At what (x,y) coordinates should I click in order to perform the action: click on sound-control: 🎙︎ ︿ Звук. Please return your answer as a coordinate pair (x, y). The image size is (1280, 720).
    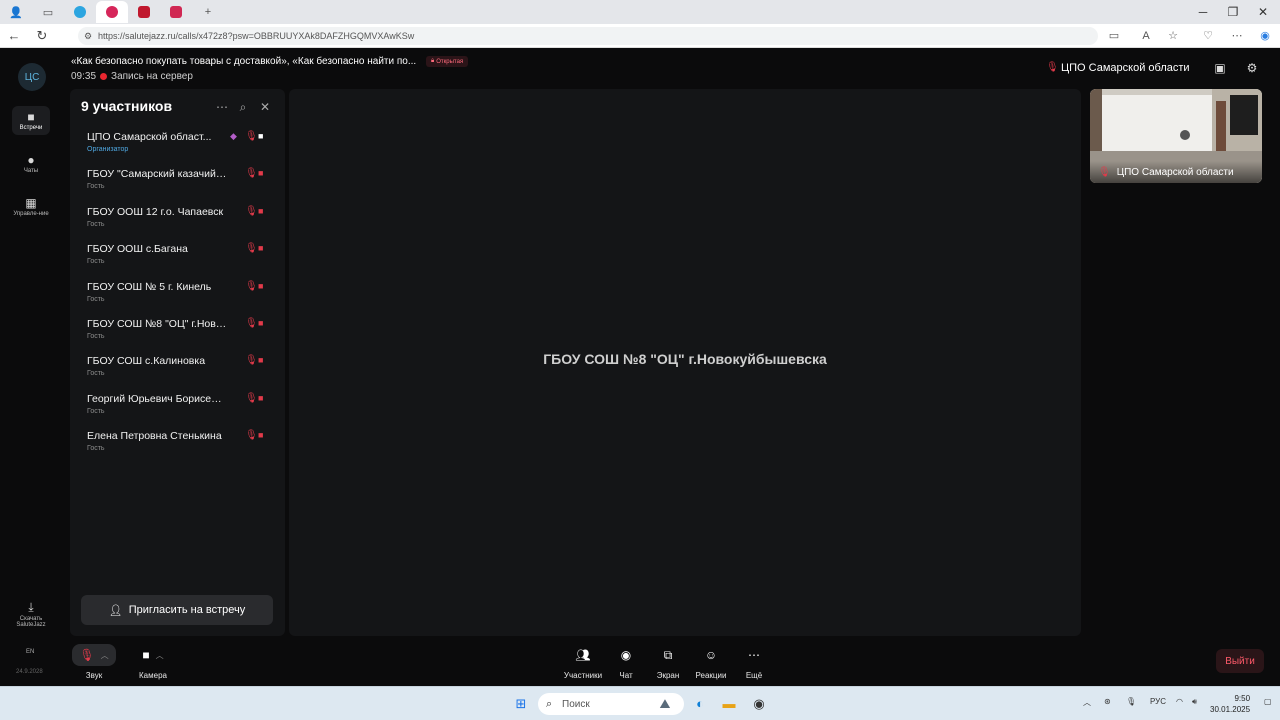
    Looking at the image, I should click on (94, 662).